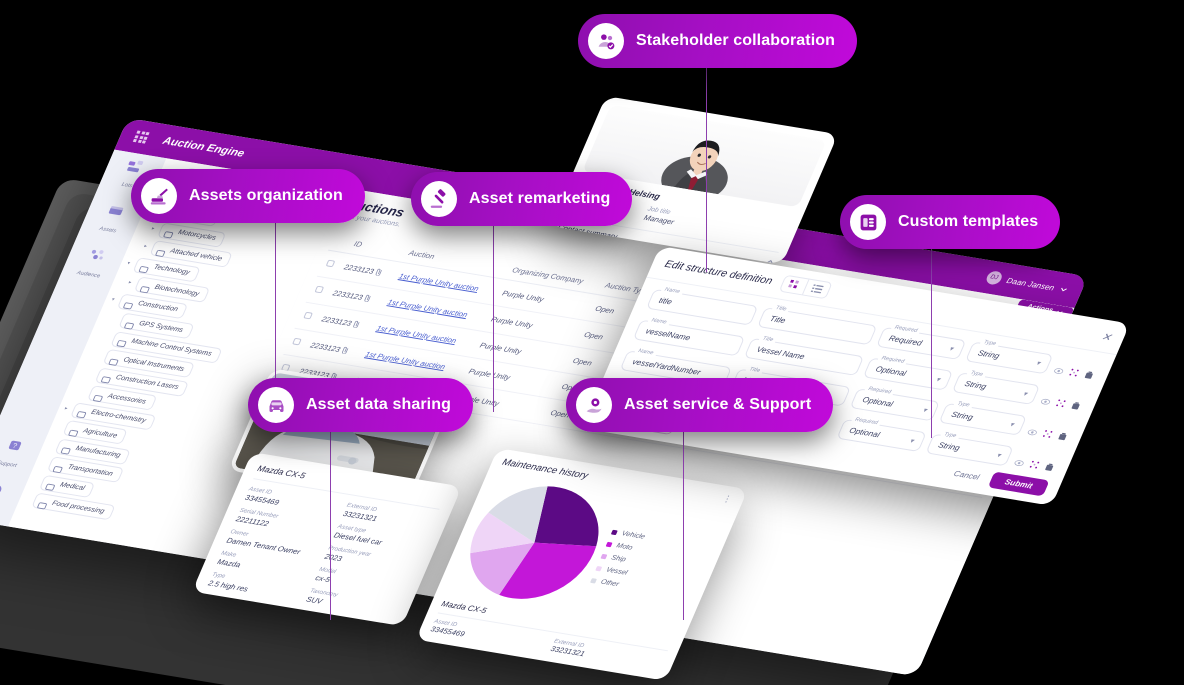  I want to click on tree-item-label: Food processing, so click(78, 507).